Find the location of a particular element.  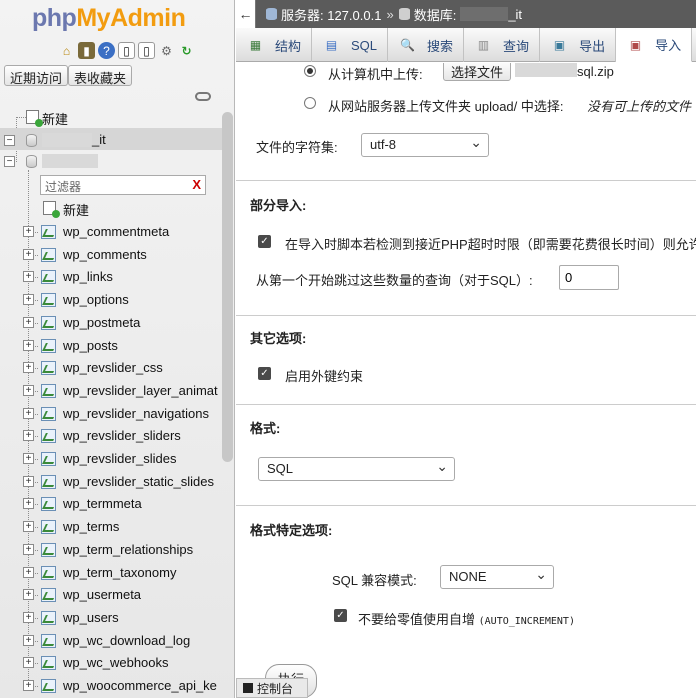

table-item: + wp_term_relationships is located at coordinates (111, 550).